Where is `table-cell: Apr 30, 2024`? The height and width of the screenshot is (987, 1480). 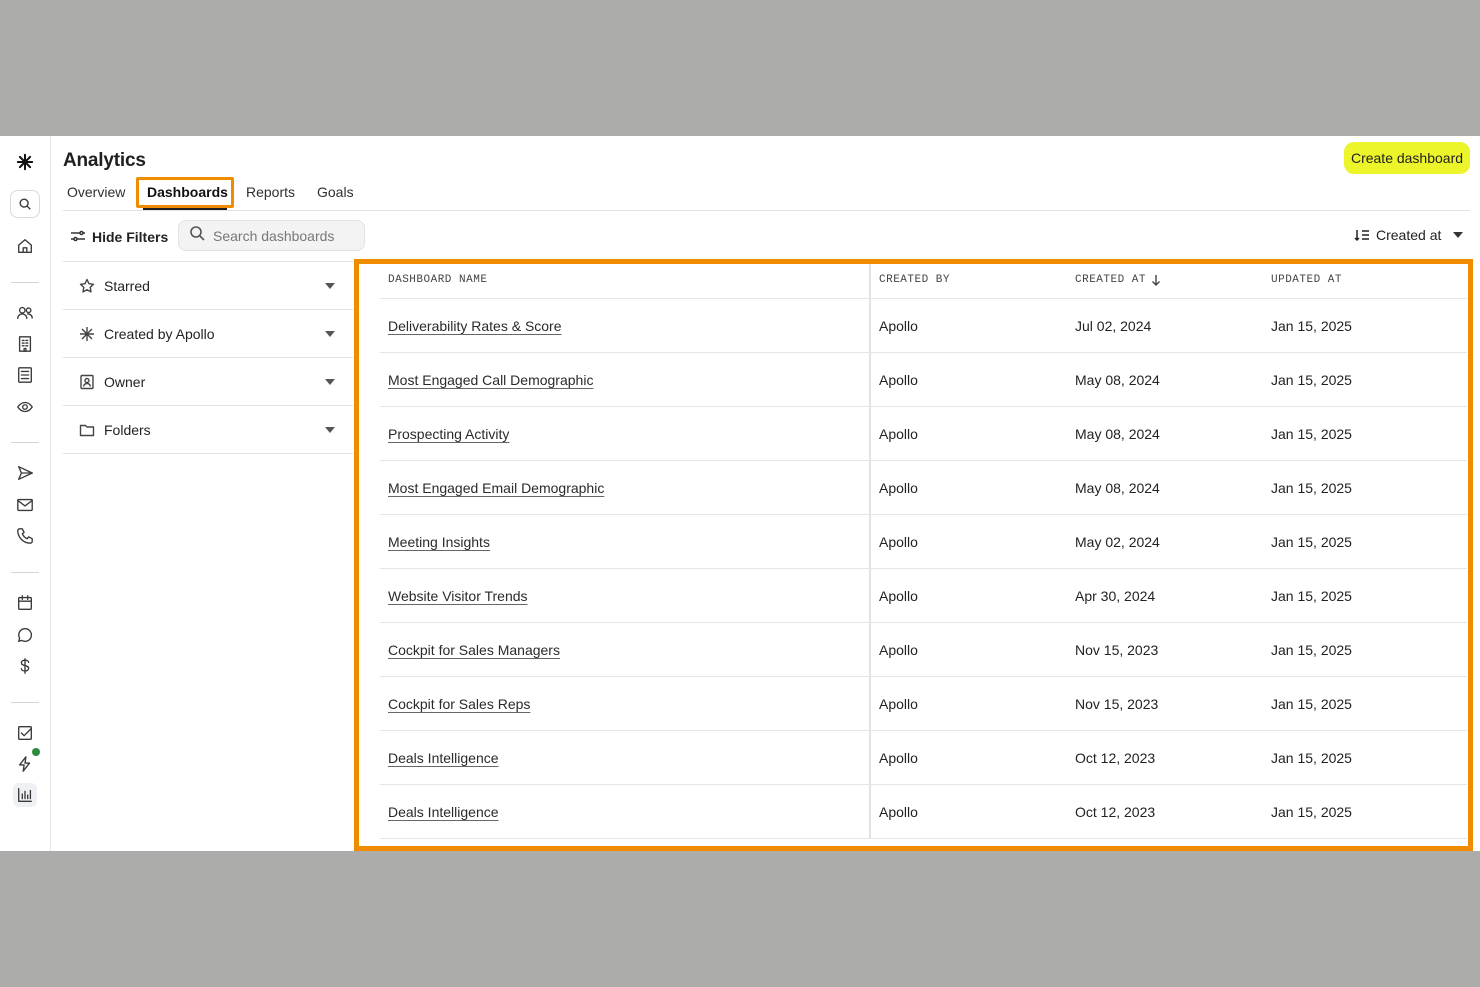
table-cell: Apr 30, 2024 is located at coordinates (1165, 595).